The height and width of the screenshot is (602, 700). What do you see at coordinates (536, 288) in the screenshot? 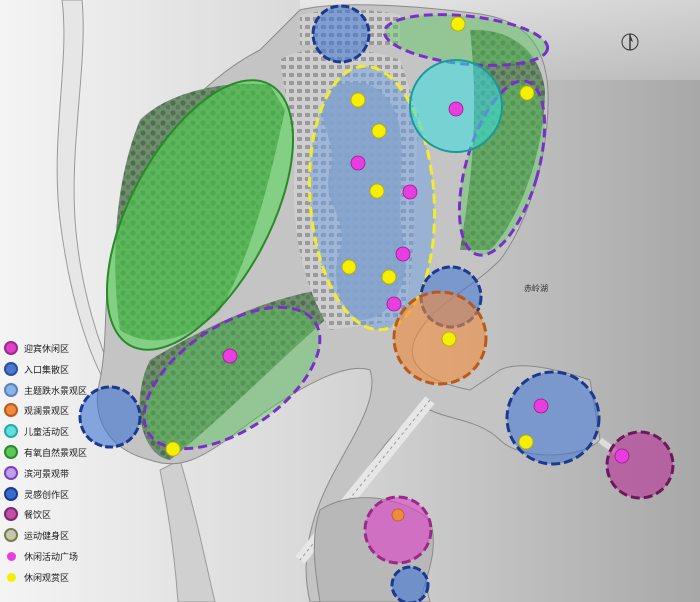
I see `water-name-label: 赤岭湖` at bounding box center [536, 288].